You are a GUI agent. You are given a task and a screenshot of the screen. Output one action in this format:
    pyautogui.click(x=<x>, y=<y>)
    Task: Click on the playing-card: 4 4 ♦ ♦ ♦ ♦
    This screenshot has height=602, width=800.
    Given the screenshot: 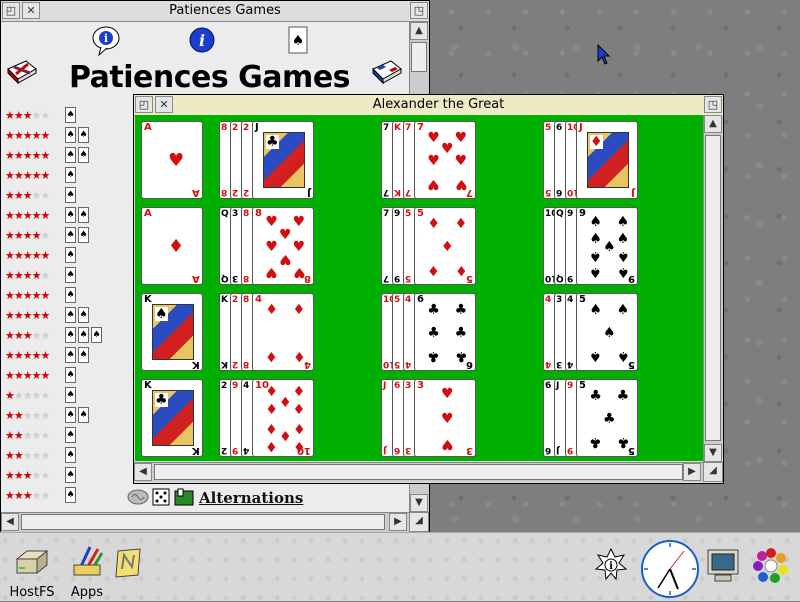 What is the action you would take?
    pyautogui.click(x=283, y=332)
    